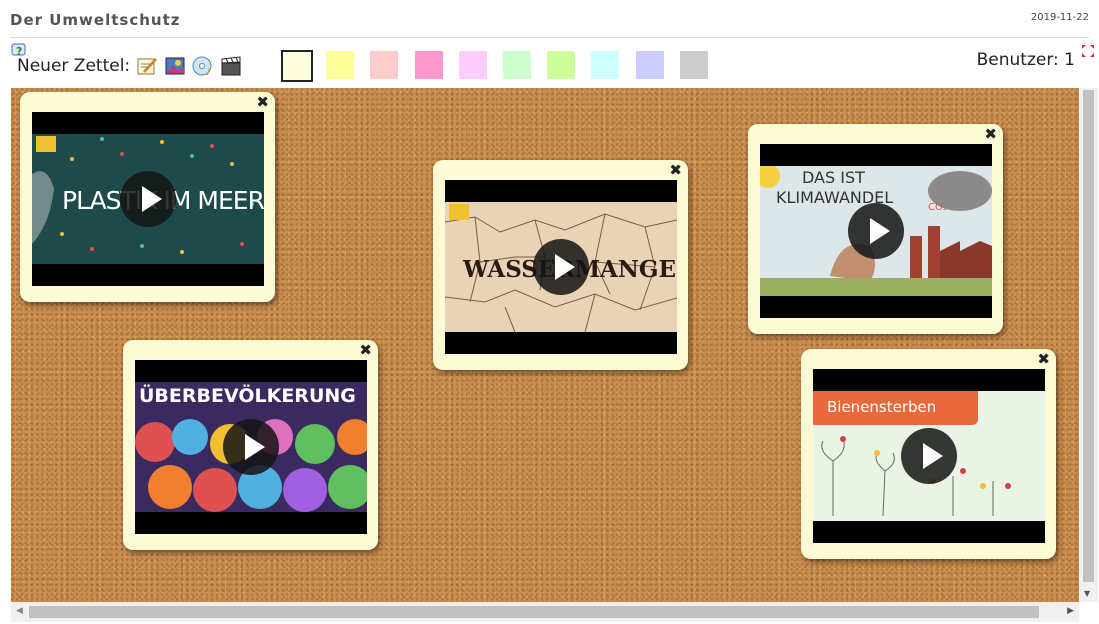 The image size is (1099, 624). Describe the element at coordinates (247, 396) in the screenshot. I see `thumbnail-title: ÜBERBEVÖLKERUNG` at that location.